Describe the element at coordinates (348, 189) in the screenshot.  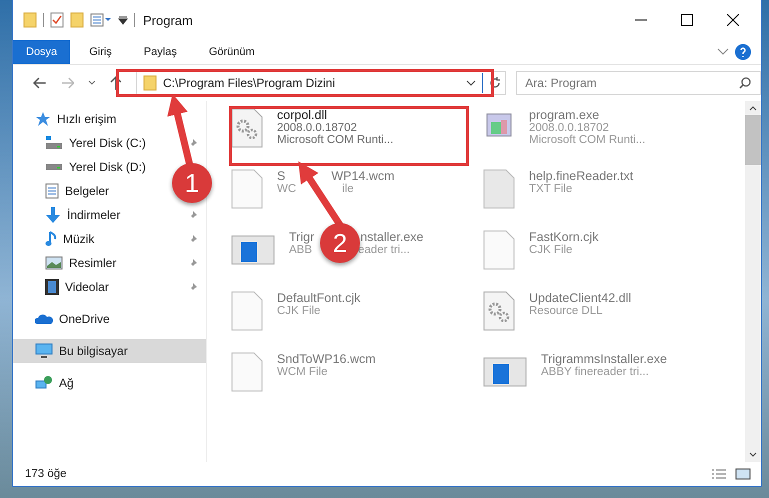
I see `file-detail: ile` at that location.